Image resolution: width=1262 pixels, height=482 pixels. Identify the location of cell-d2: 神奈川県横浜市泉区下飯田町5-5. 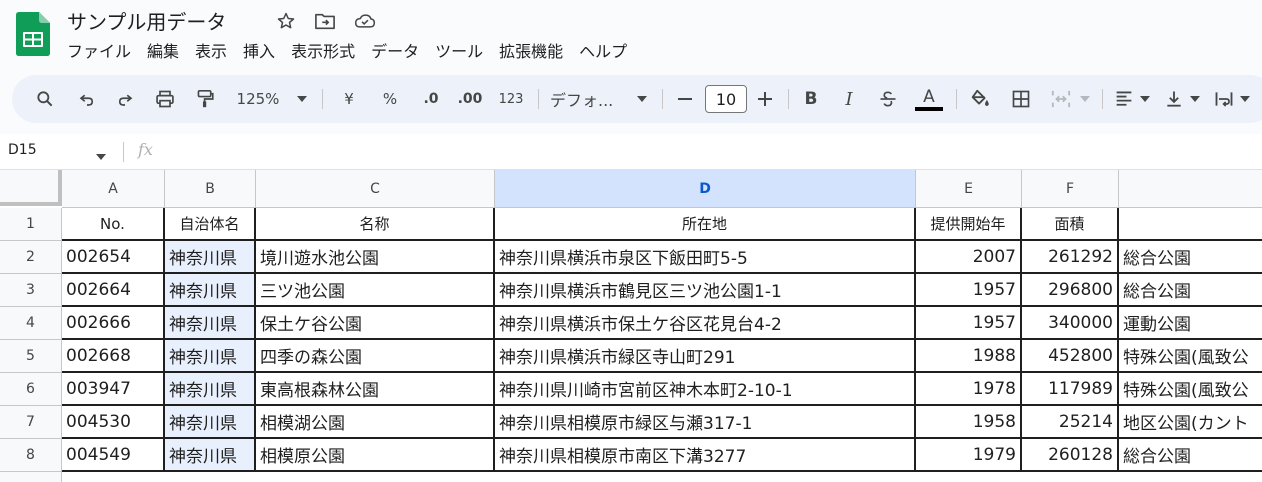
(705, 257).